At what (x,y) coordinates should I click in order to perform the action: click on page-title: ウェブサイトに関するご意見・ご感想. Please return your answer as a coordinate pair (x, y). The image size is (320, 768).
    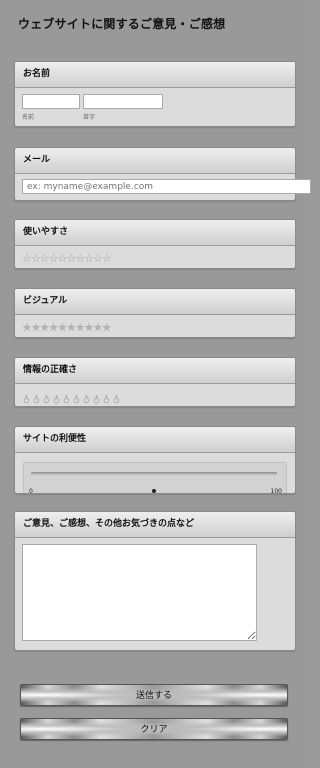
    Looking at the image, I should click on (122, 24).